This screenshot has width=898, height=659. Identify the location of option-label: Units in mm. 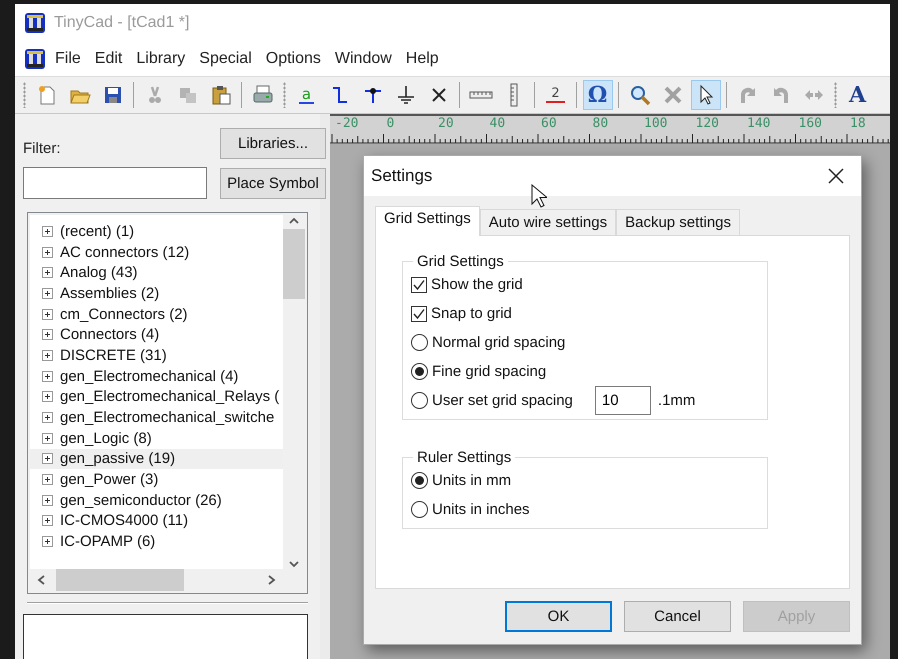
(472, 480).